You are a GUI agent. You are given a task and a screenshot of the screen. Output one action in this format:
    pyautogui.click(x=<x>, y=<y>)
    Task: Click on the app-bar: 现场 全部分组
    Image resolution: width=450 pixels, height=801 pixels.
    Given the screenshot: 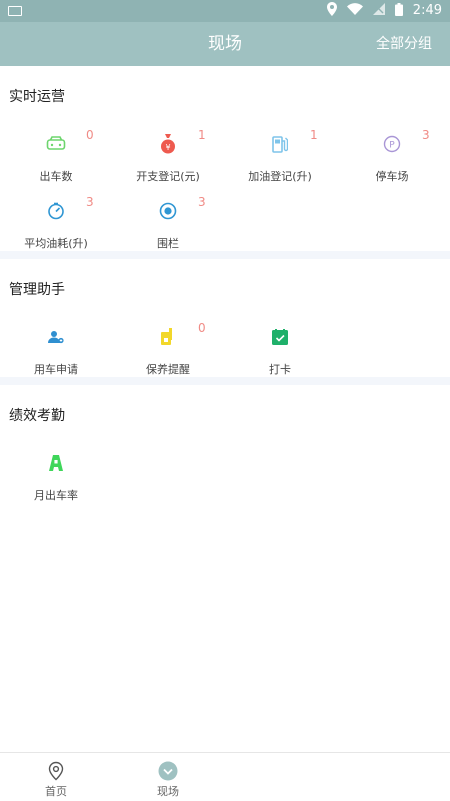 What is the action you would take?
    pyautogui.click(x=225, y=44)
    